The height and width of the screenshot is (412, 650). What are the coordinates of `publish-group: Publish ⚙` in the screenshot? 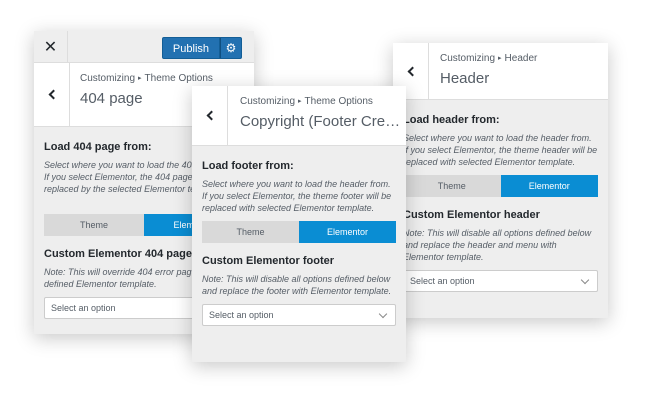 It's located at (201, 48).